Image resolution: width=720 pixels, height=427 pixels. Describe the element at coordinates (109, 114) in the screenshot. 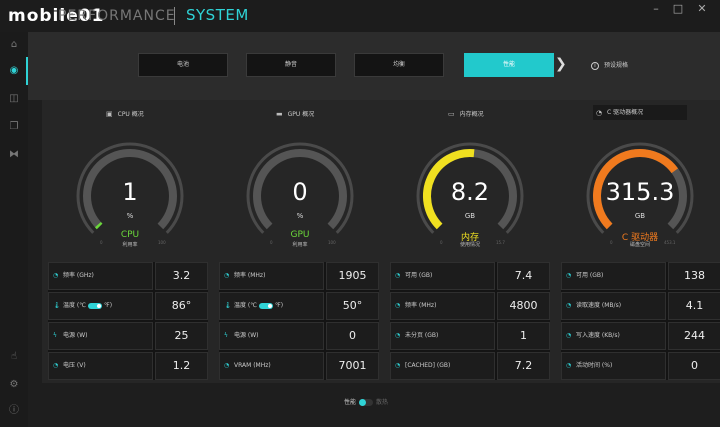

I see `cpu-icon: ▣` at that location.